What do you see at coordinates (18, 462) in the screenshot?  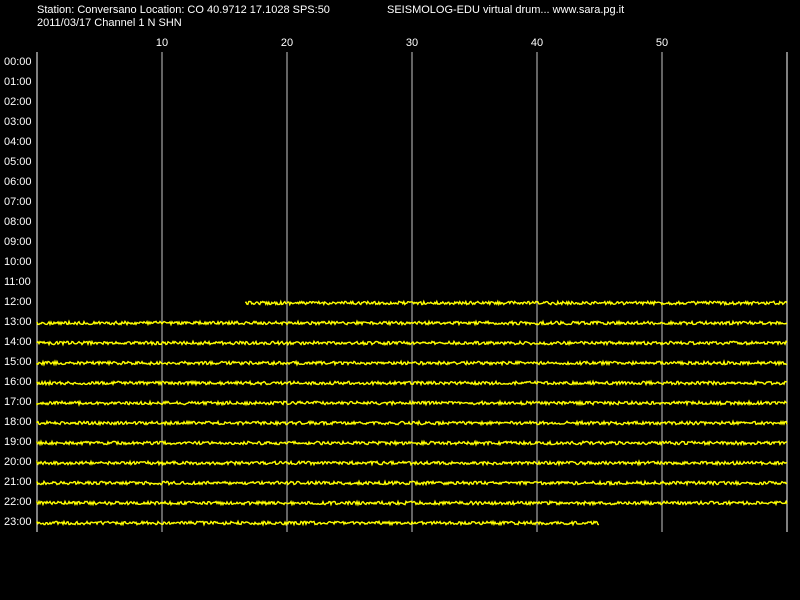 I see `hour-label: 20:00` at bounding box center [18, 462].